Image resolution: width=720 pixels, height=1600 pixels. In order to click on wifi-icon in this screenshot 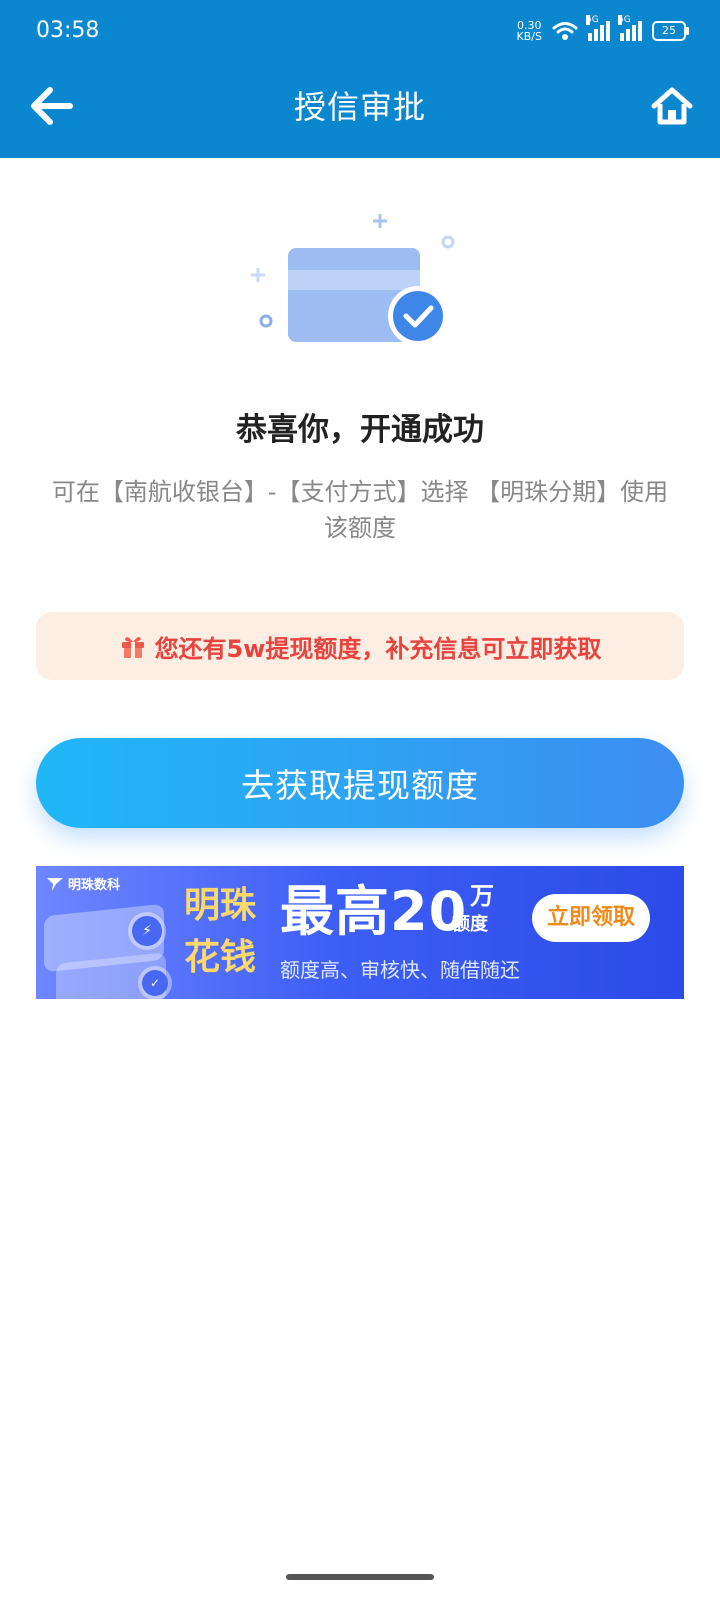, I will do `click(565, 31)`.